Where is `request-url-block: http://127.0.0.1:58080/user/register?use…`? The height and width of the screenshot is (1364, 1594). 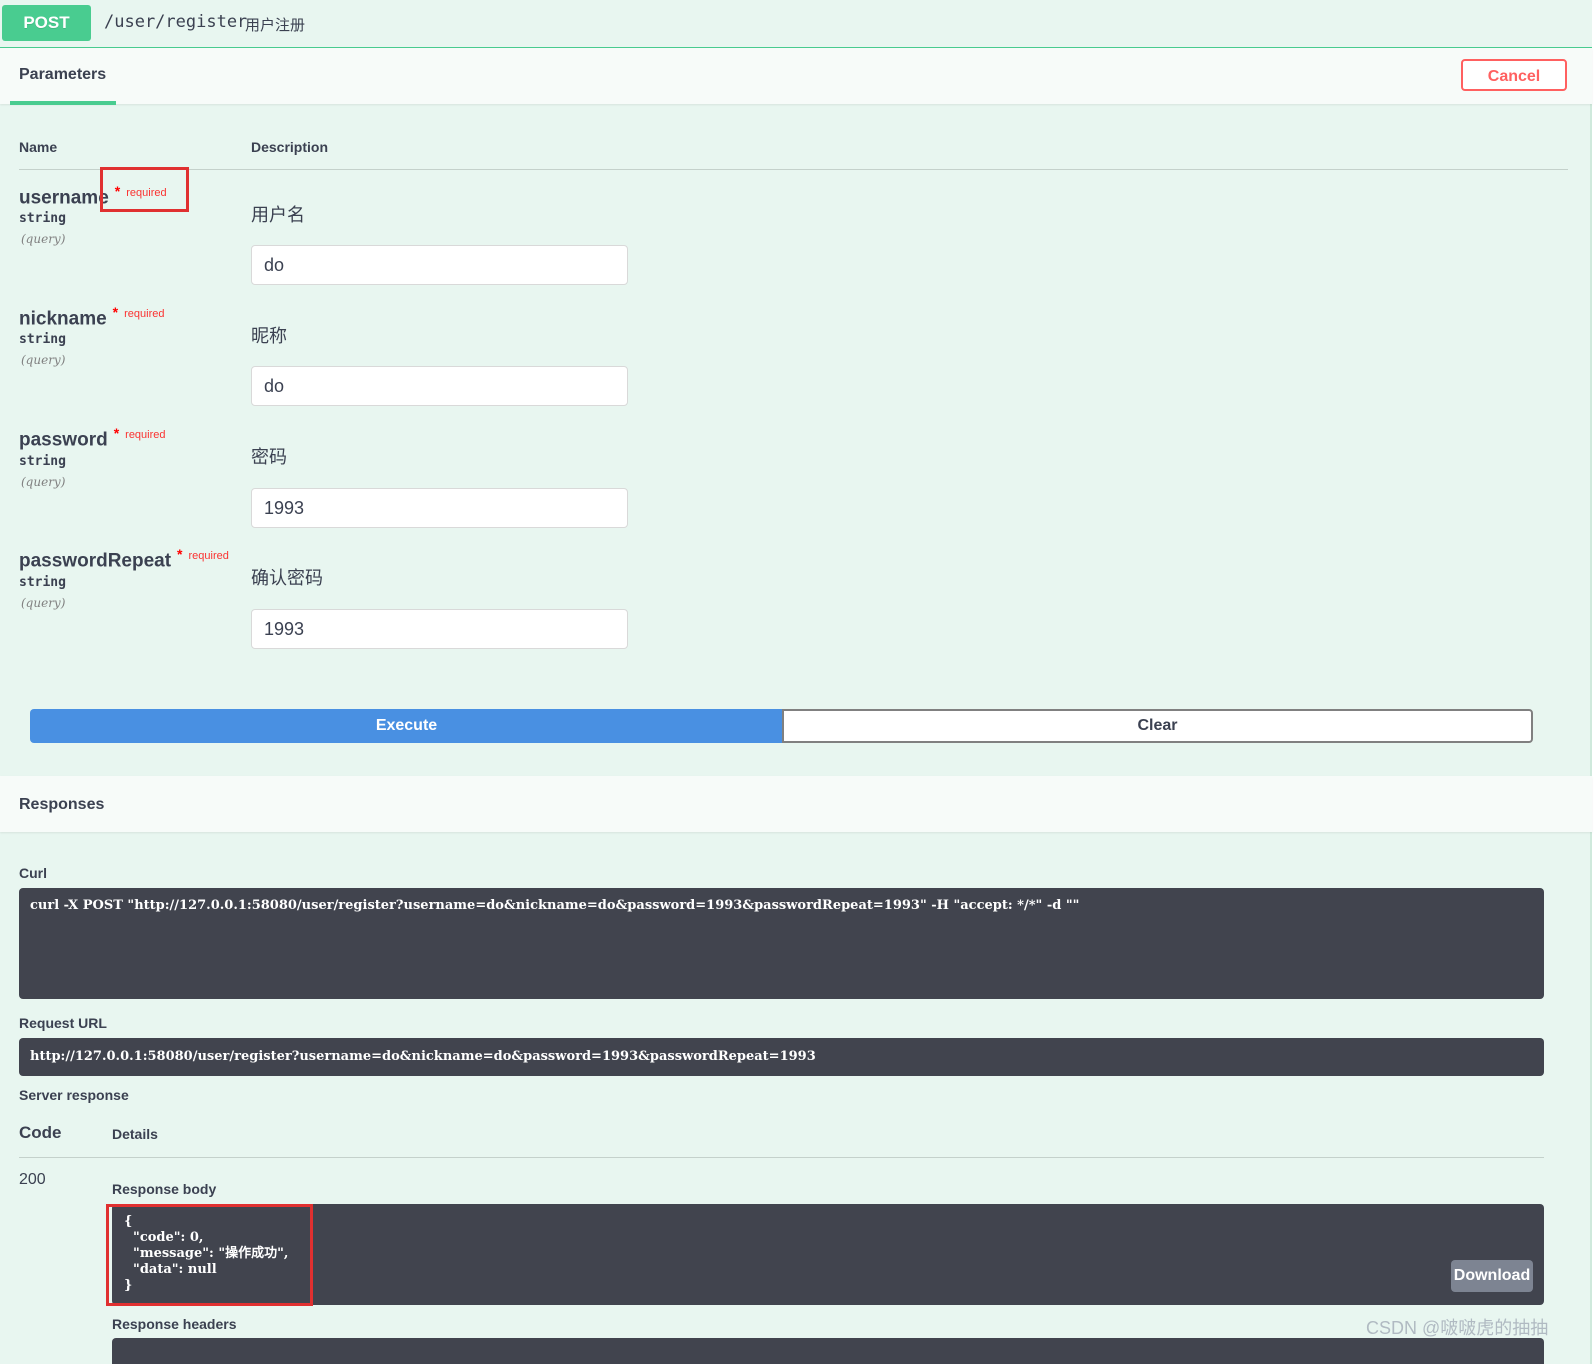
request-url-block: http://127.0.0.1:58080/user/register?use… is located at coordinates (781, 1057).